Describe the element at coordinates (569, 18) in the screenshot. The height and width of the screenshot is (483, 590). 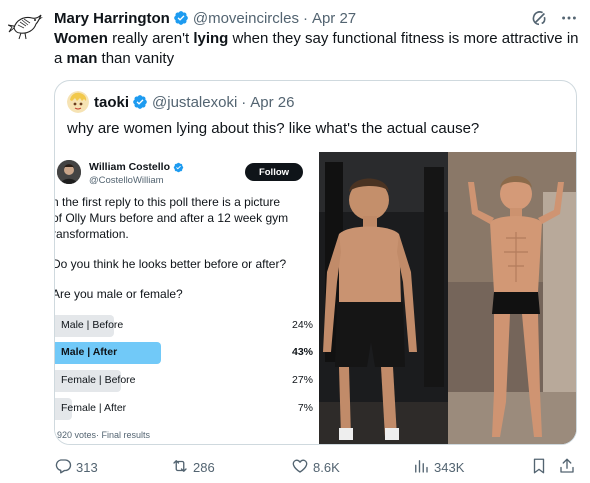
I see `more-icon` at that location.